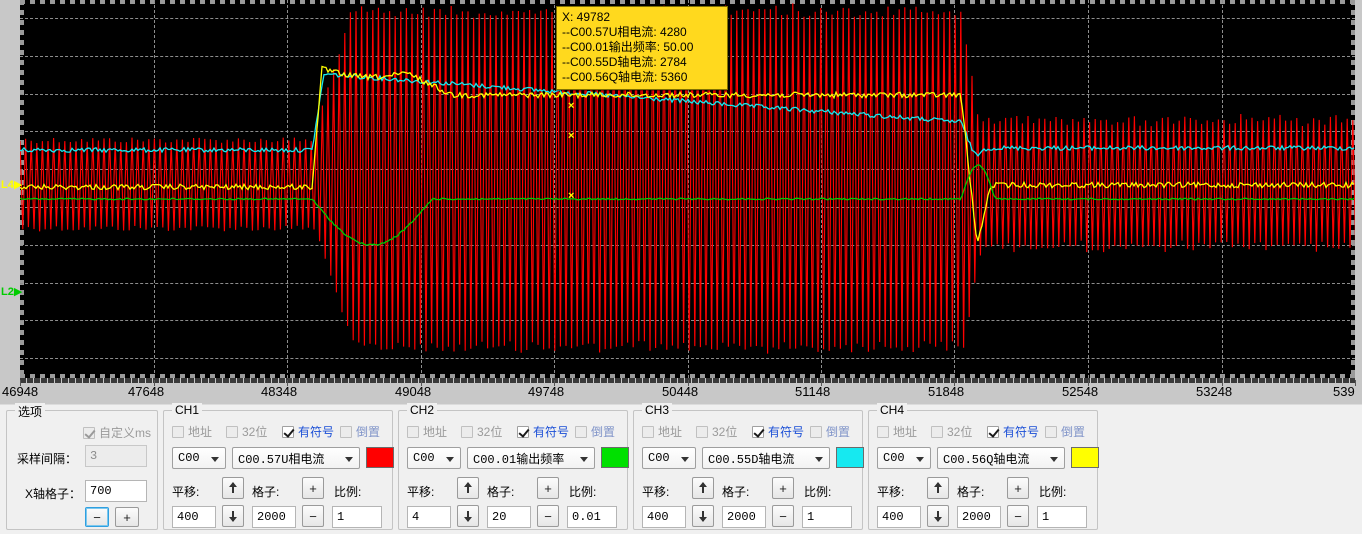 Image resolution: width=1362 pixels, height=534 pixels. Describe the element at coordinates (1001, 458) in the screenshot. I see `signal-select: C00.56Q轴电流` at that location.